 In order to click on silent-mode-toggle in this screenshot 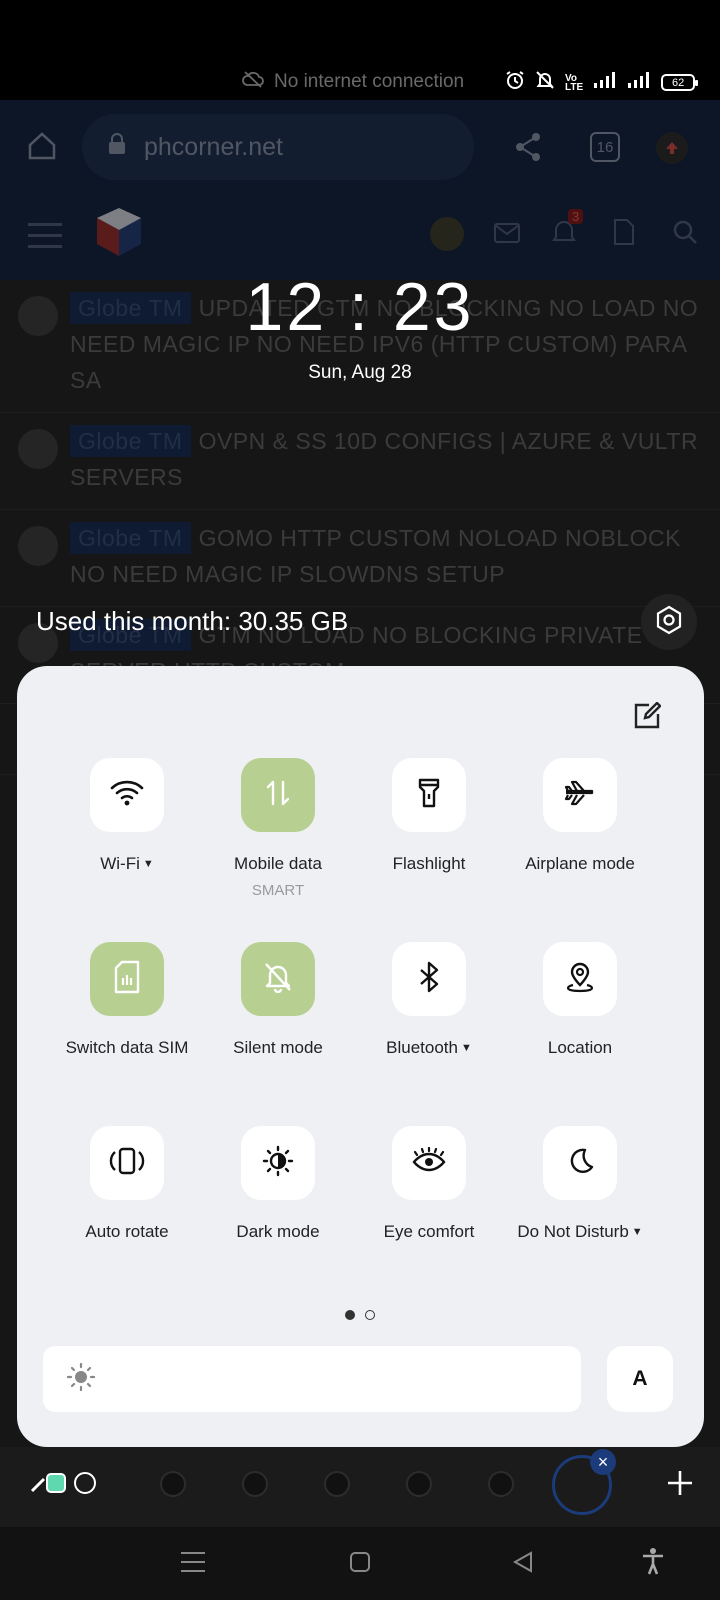, I will do `click(278, 979)`.